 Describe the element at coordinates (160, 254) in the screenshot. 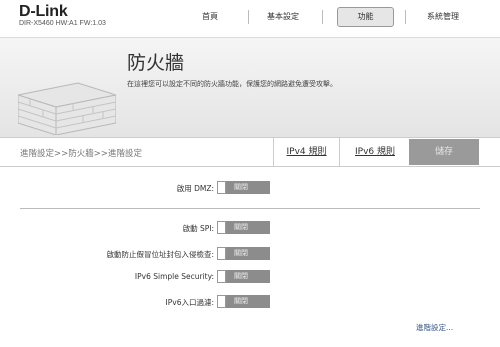

I see `antispoof-label: 啟動防止假冒位址封包入侵檢查:` at that location.